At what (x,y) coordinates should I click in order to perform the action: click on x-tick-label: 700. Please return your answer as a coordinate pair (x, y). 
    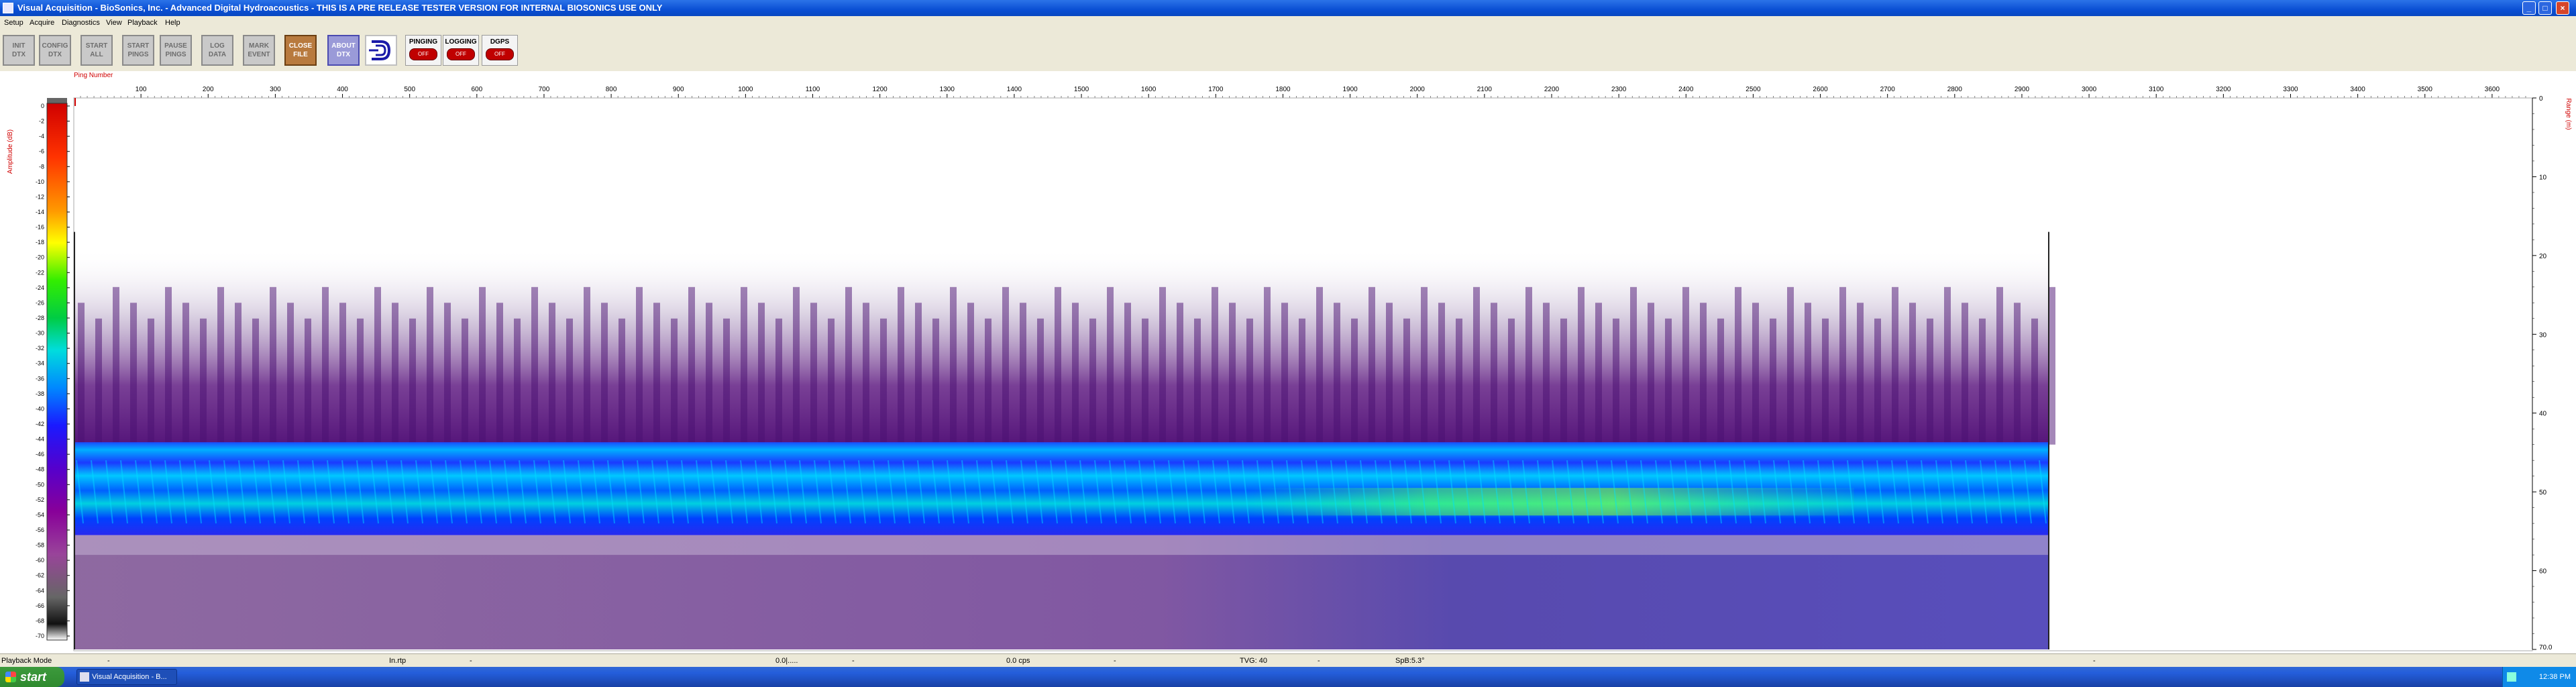
    Looking at the image, I should click on (544, 89).